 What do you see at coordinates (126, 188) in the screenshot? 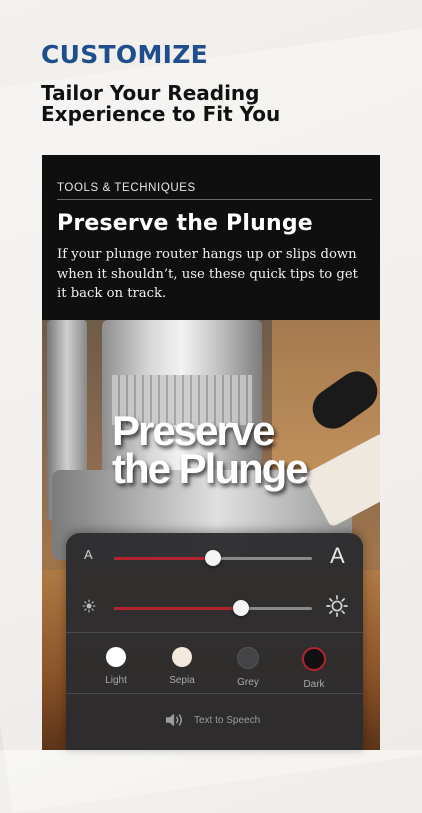
I see `article-kicker: TOOLS & TECHNIQUES` at bounding box center [126, 188].